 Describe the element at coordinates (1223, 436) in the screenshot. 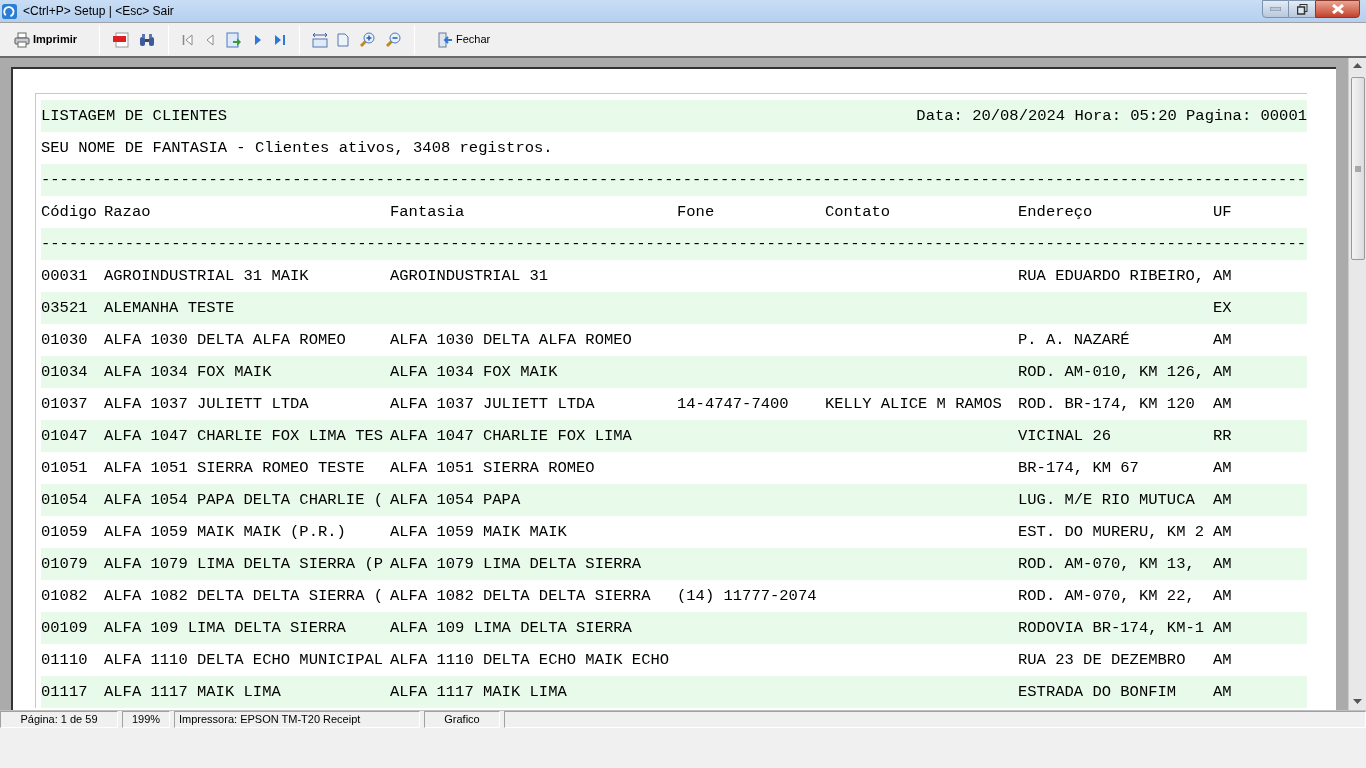

I see `table-cell-text: RR` at that location.